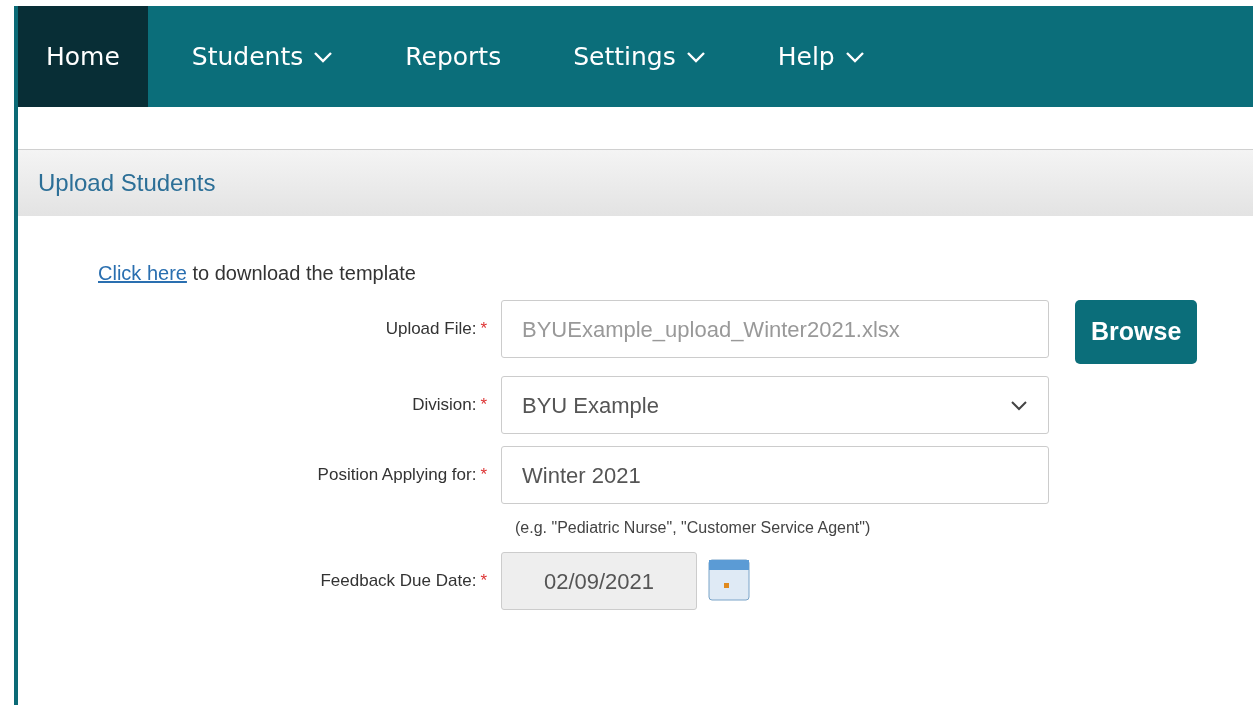 The height and width of the screenshot is (705, 1253). What do you see at coordinates (599, 581) in the screenshot?
I see `date-field: 02/09/2021` at bounding box center [599, 581].